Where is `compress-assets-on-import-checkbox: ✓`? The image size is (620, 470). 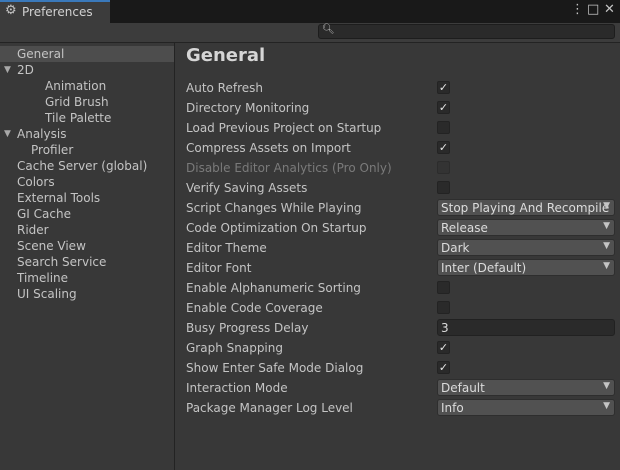 compress-assets-on-import-checkbox: ✓ is located at coordinates (443, 147).